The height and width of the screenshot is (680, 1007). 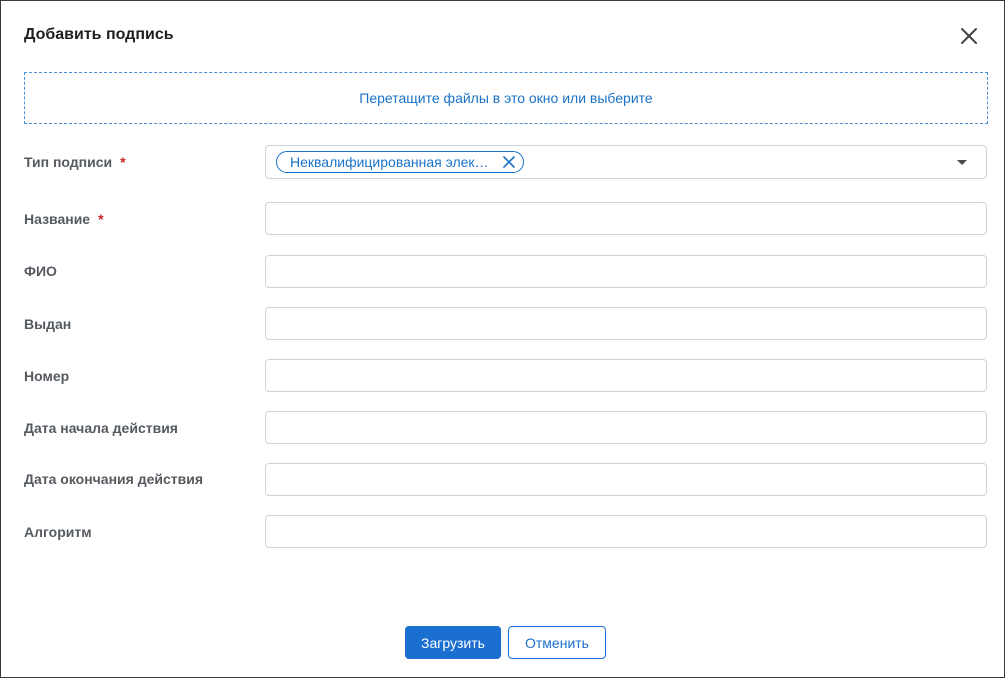 I want to click on valid-to-input, so click(x=626, y=479).